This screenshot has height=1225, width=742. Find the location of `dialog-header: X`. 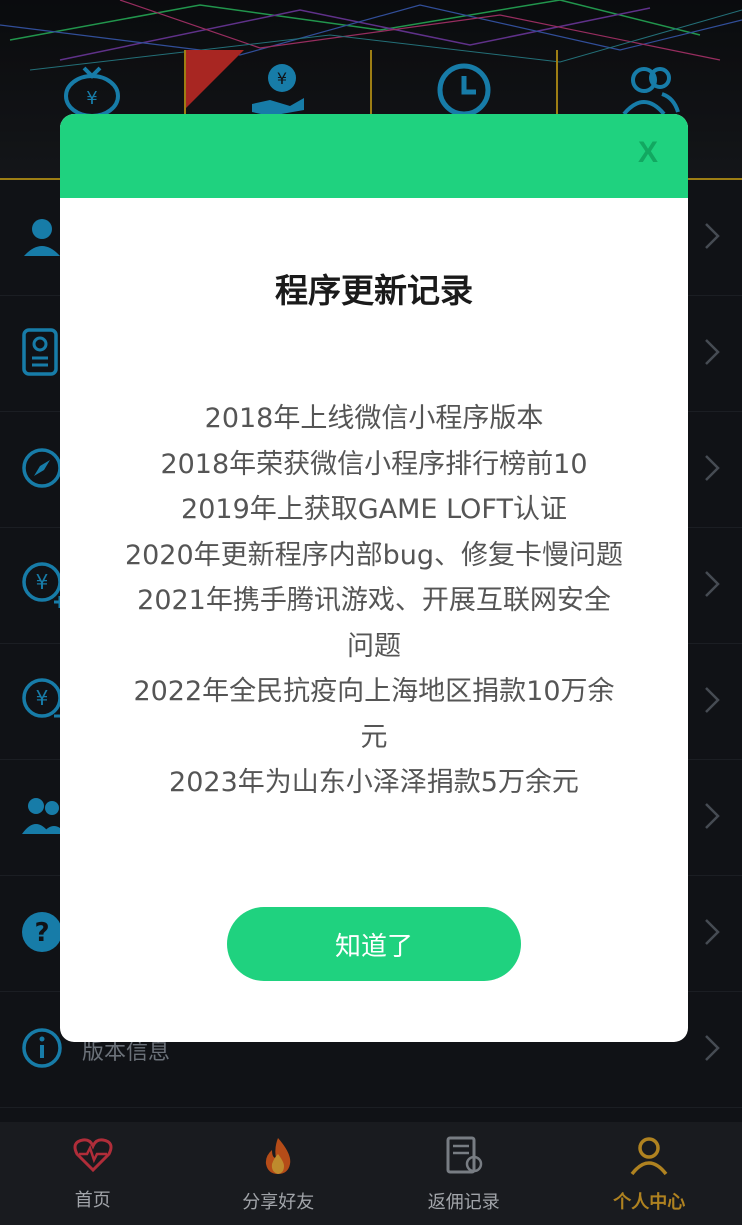

dialog-header: X is located at coordinates (374, 156).